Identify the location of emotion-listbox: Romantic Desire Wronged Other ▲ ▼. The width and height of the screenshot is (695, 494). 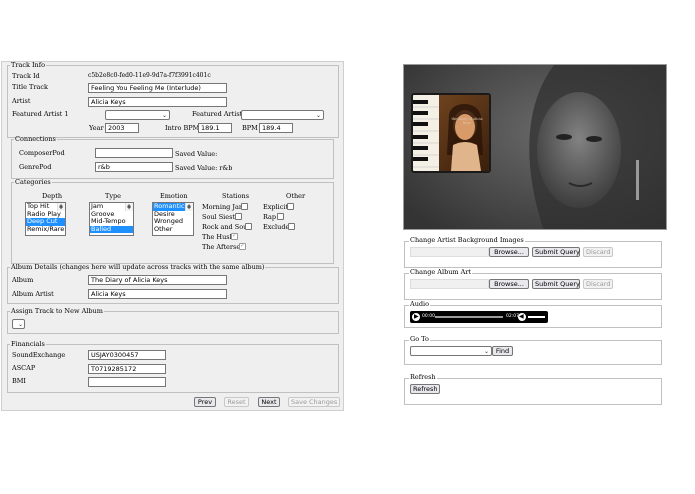
(173, 219).